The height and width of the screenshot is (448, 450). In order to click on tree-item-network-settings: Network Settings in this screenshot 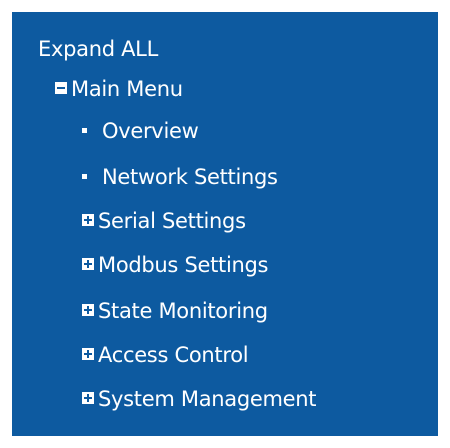, I will do `click(180, 176)`.